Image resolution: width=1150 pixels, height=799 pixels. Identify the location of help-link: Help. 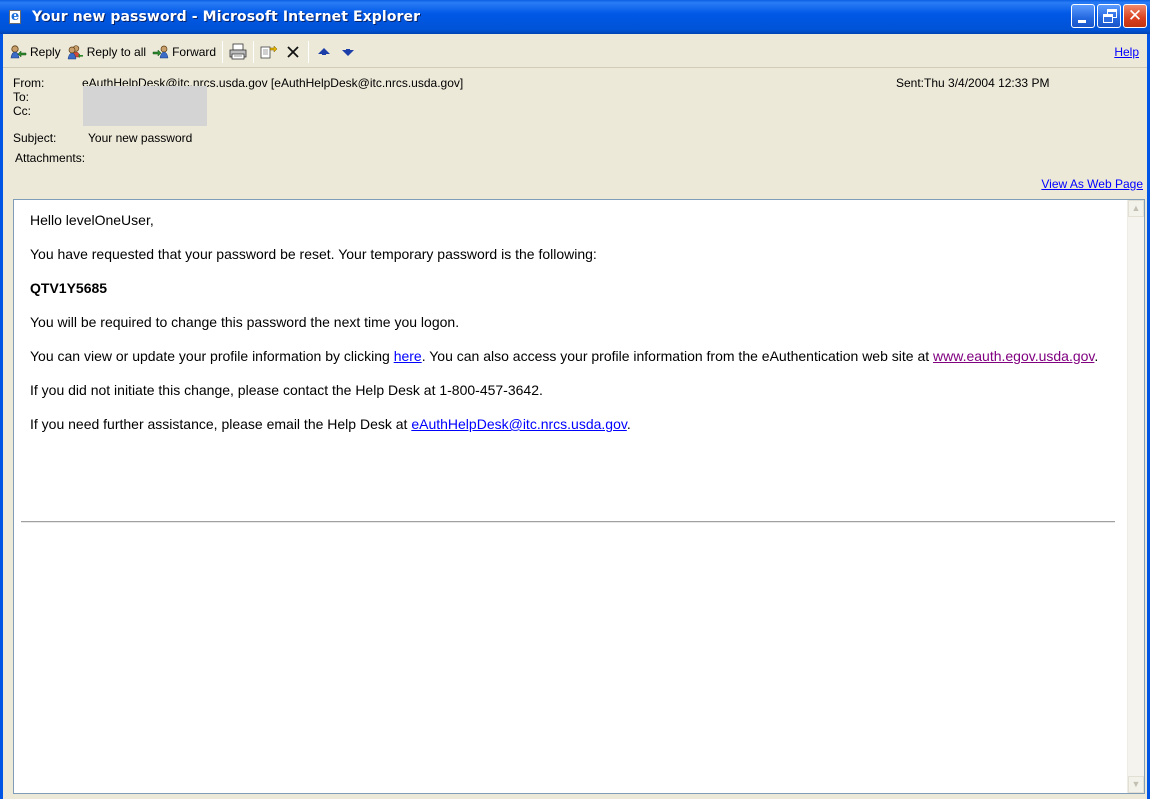
(1126, 52).